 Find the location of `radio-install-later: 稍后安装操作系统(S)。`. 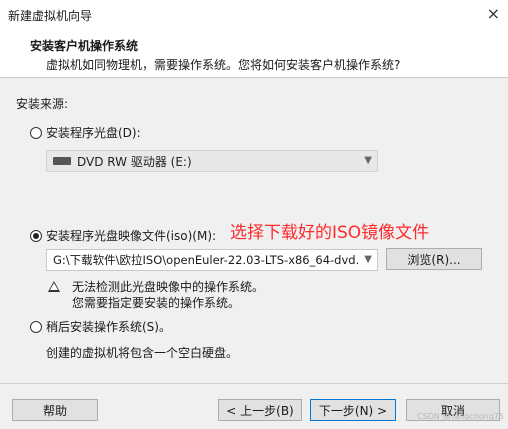

radio-install-later: 稍后安装操作系统(S)。 is located at coordinates (100, 326).